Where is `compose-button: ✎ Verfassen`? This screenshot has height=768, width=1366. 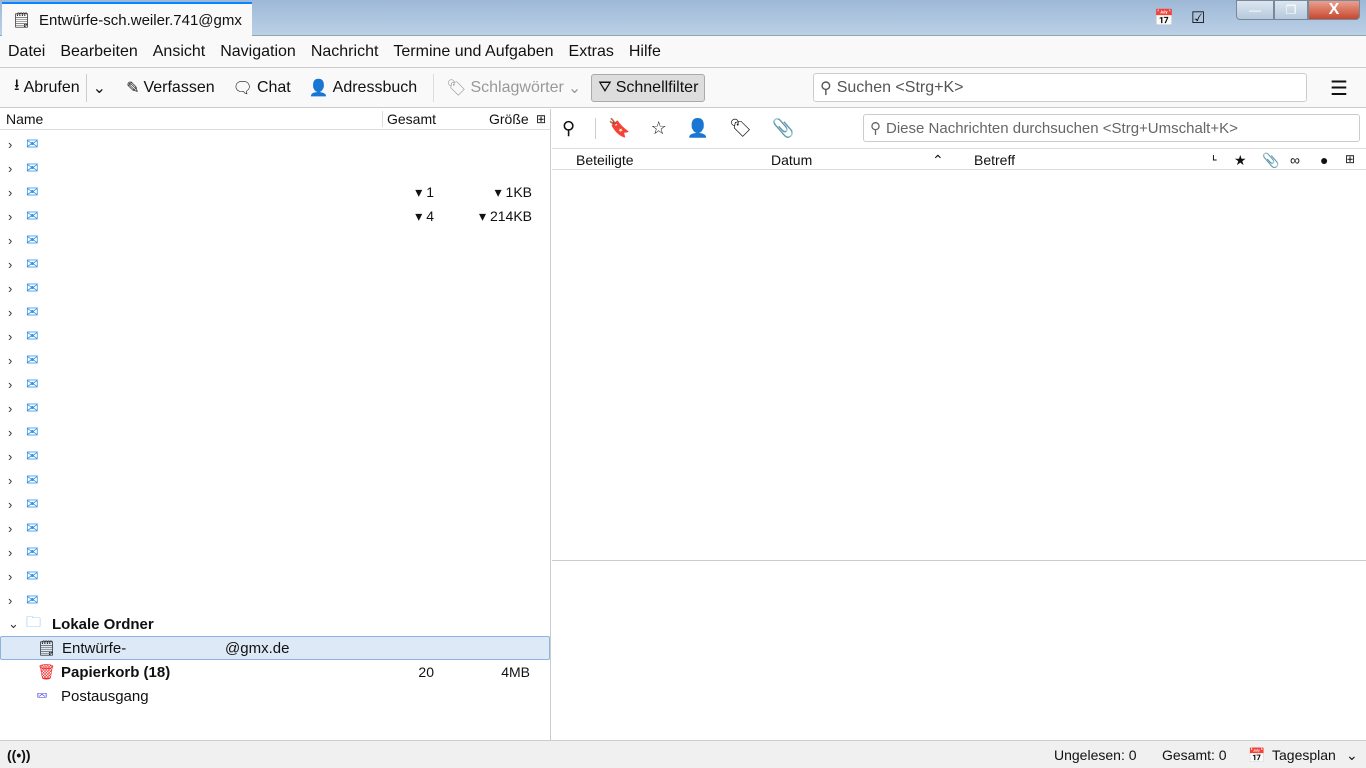 compose-button: ✎ Verfassen is located at coordinates (170, 88).